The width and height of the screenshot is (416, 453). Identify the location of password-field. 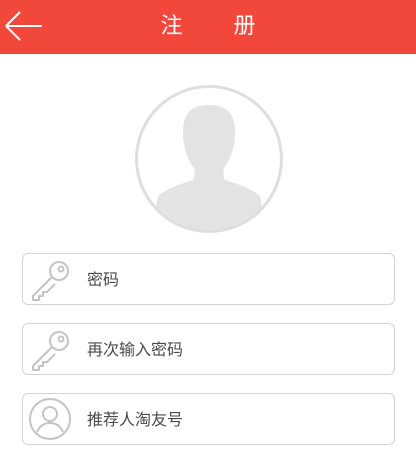
(208, 279).